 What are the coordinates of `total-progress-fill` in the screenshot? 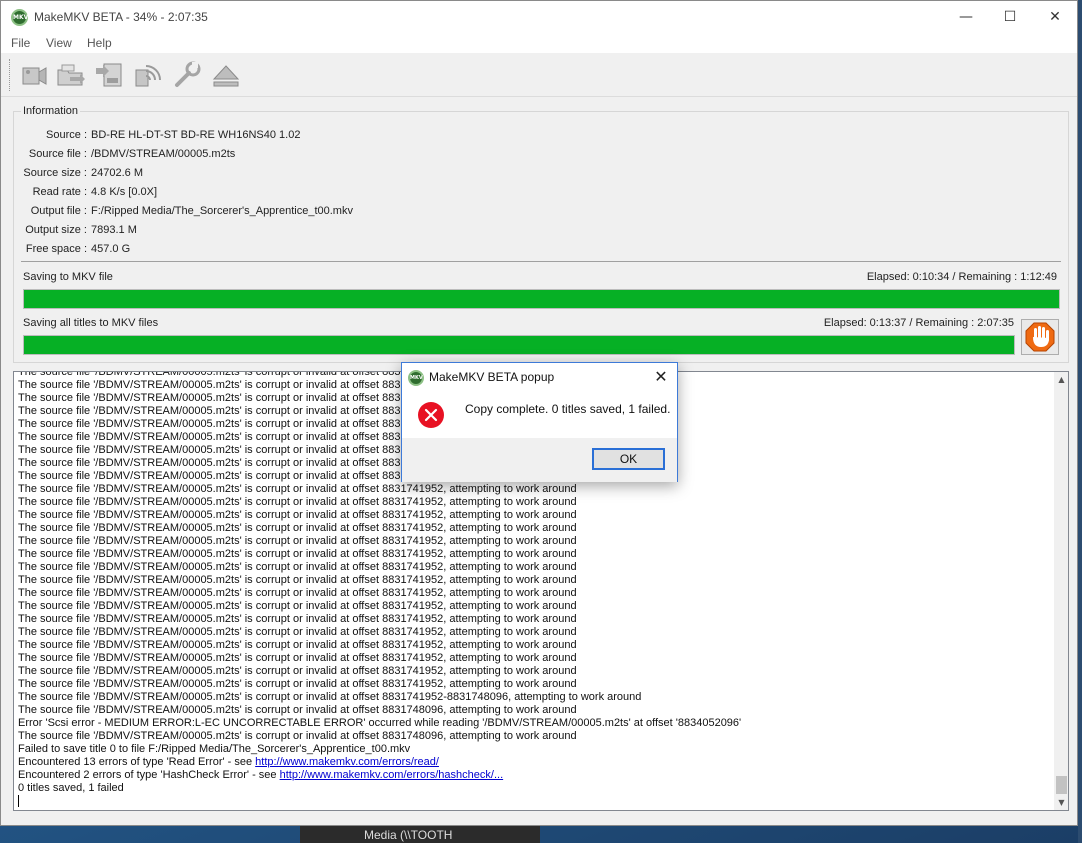 It's located at (519, 345).